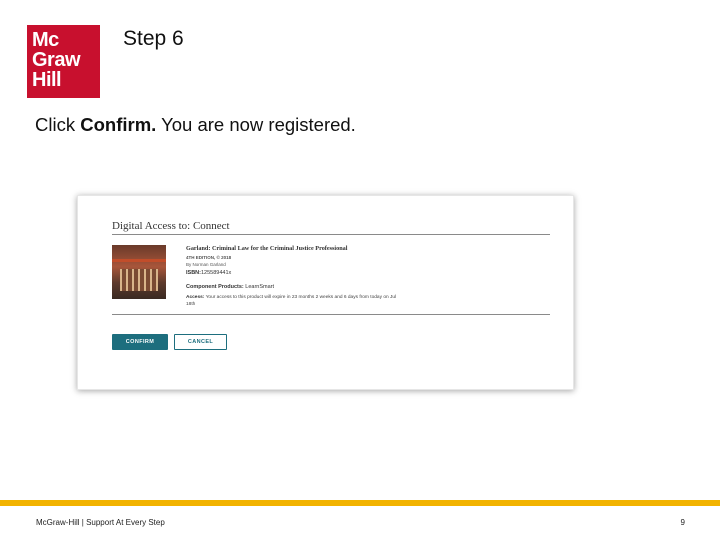 This screenshot has height=540, width=720. I want to click on component-products-line: Component Products: LearnSmart, so click(230, 287).